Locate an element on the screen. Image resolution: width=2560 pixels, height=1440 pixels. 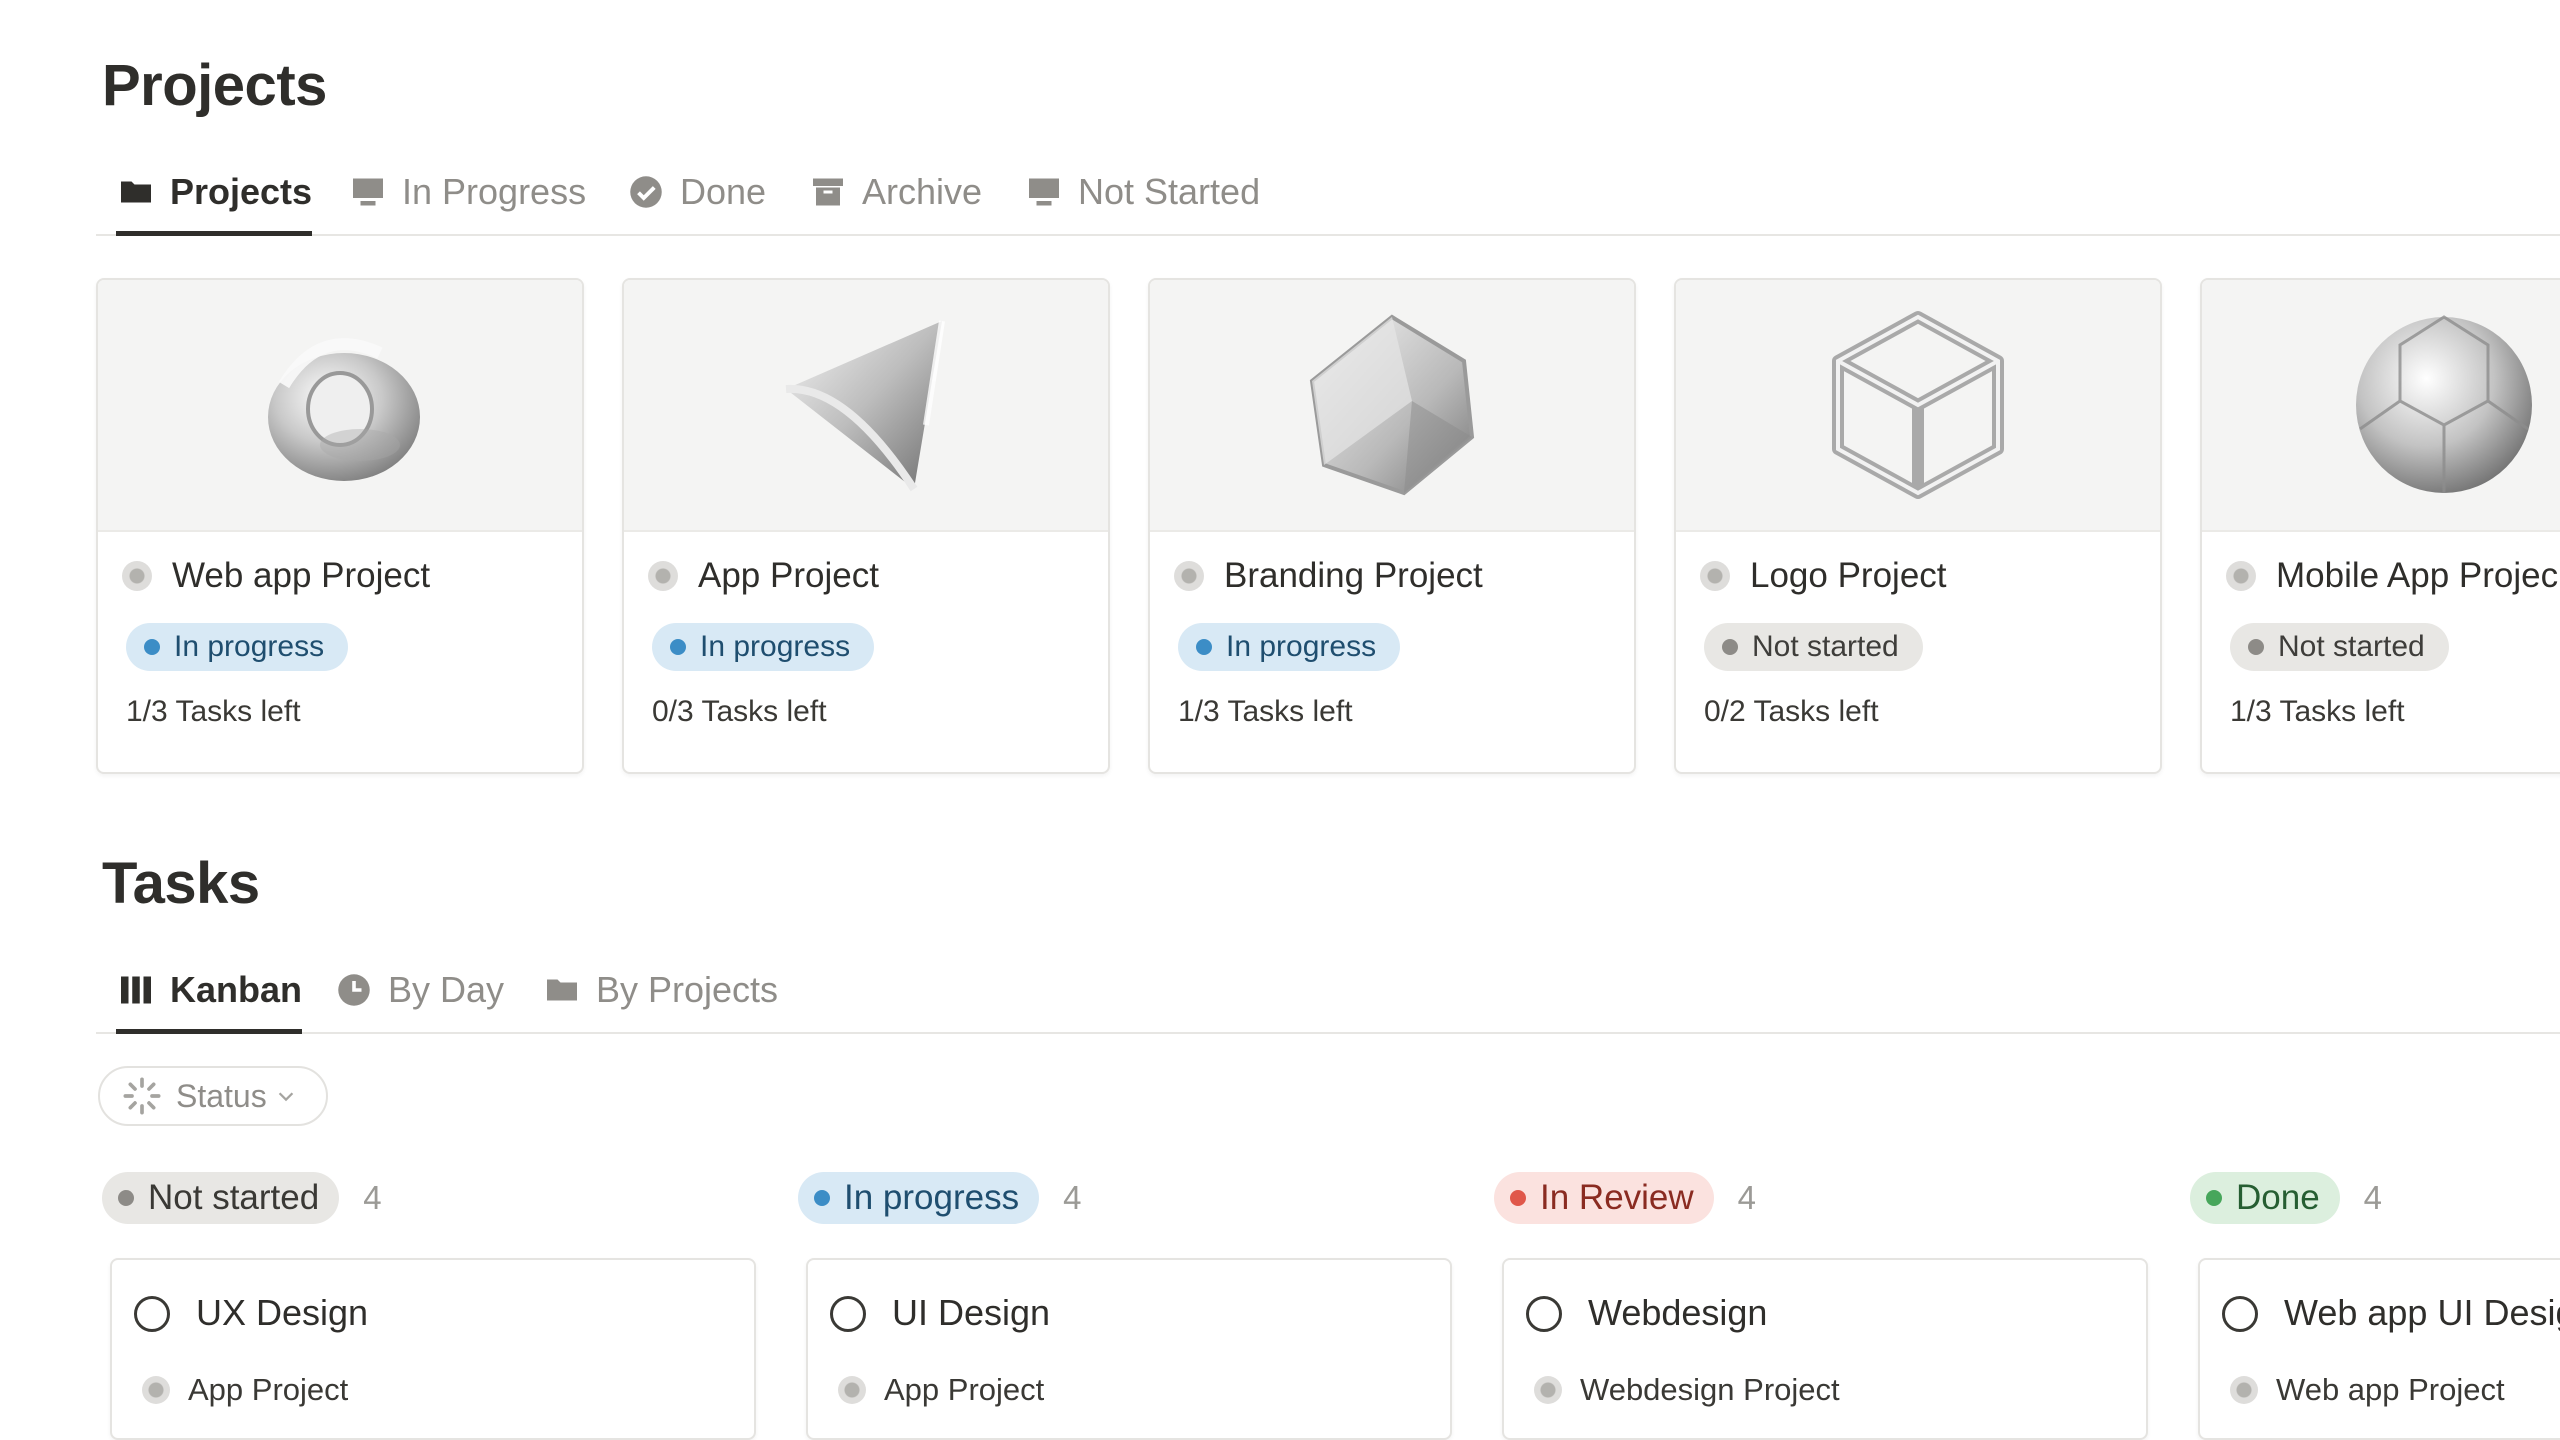
kanban-column: Done 4 Web app UI Desig Web app Project is located at coordinates (2375, 1305).